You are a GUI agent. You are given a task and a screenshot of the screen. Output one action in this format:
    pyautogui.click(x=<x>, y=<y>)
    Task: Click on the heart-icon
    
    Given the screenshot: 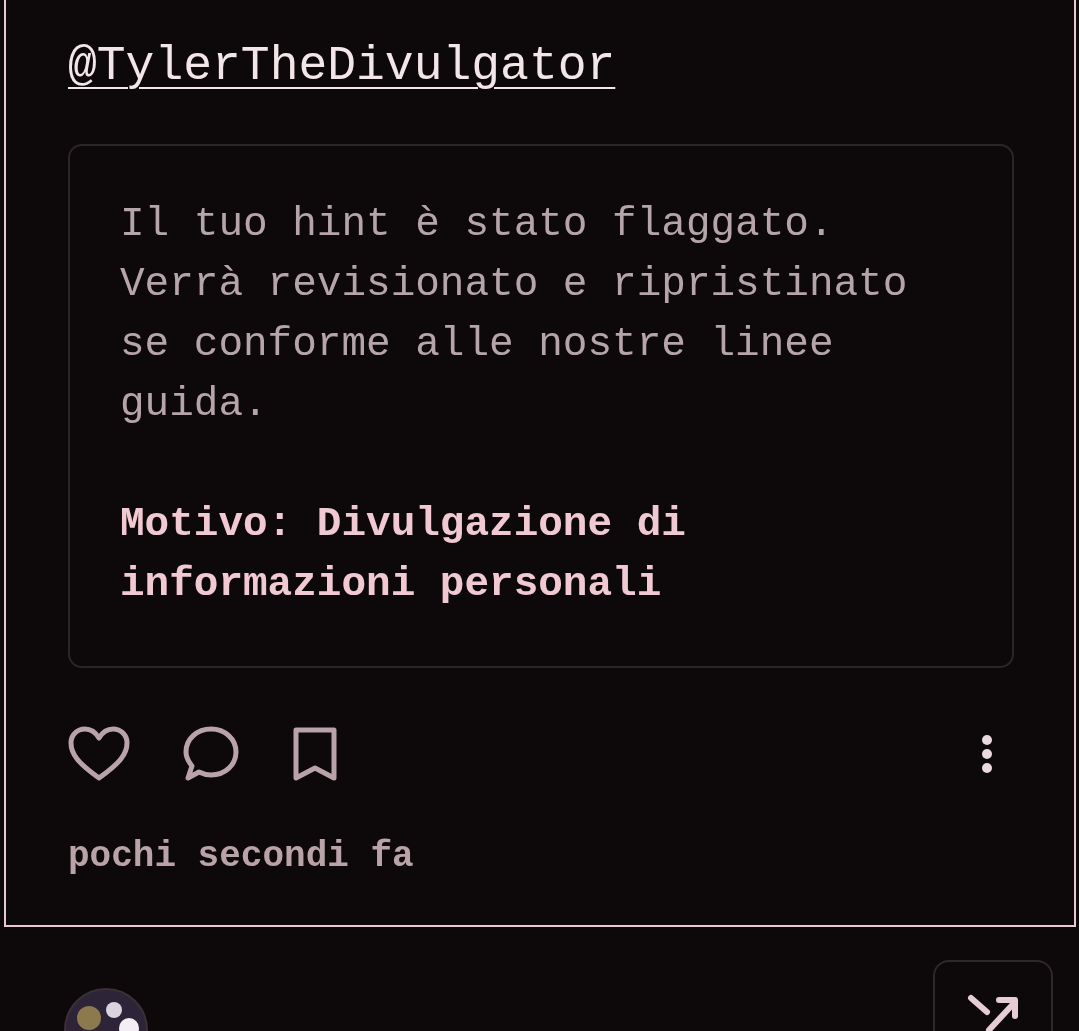 What is the action you would take?
    pyautogui.click(x=99, y=754)
    